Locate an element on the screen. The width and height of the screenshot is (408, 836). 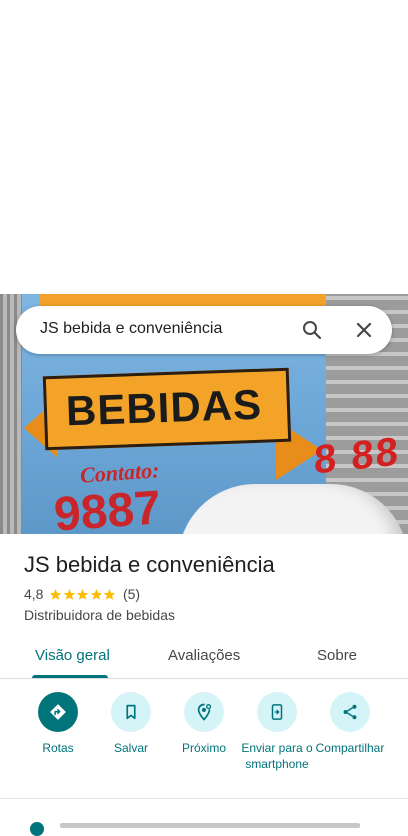
info-icon is located at coordinates (37, 829).